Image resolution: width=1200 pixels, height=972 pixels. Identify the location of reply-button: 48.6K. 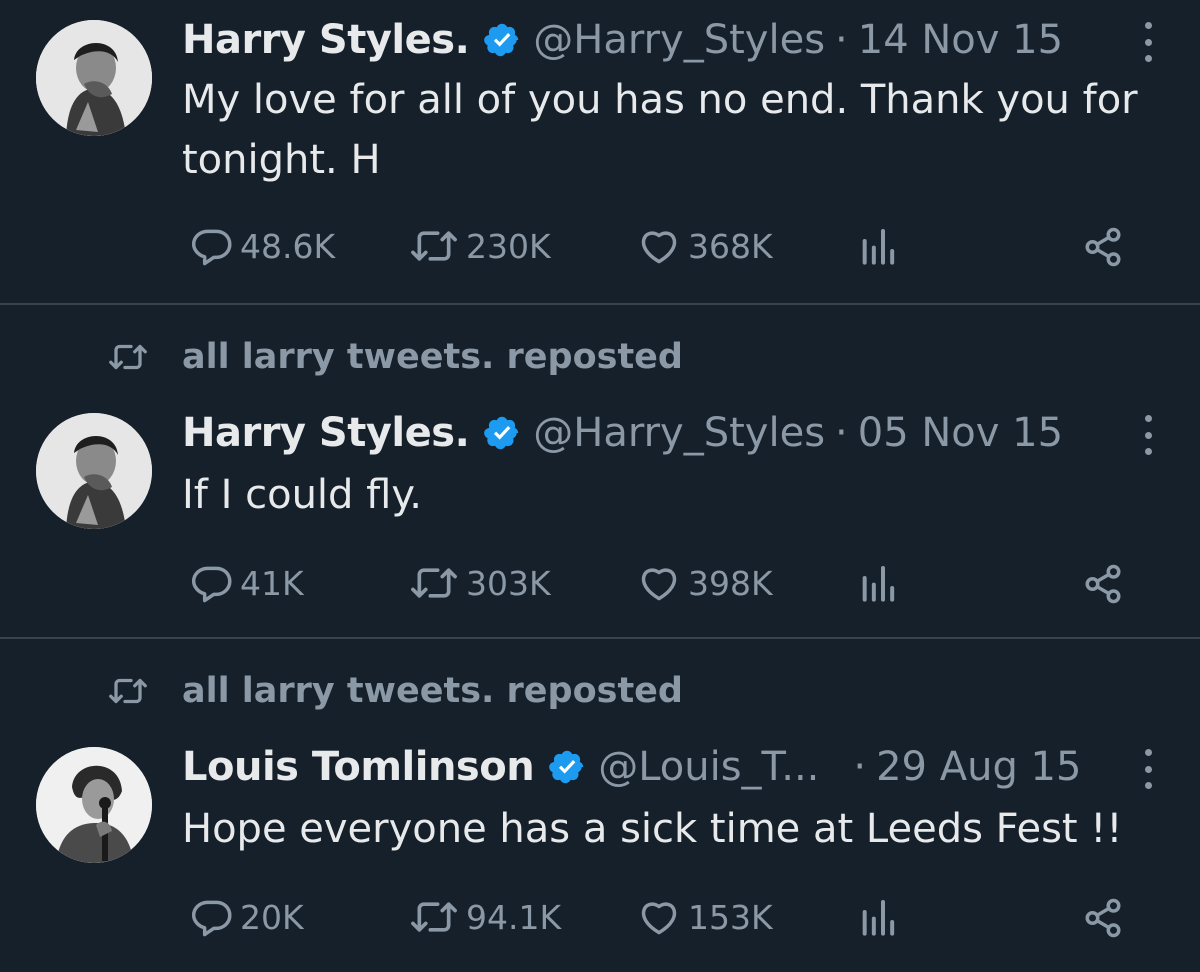
(262, 246).